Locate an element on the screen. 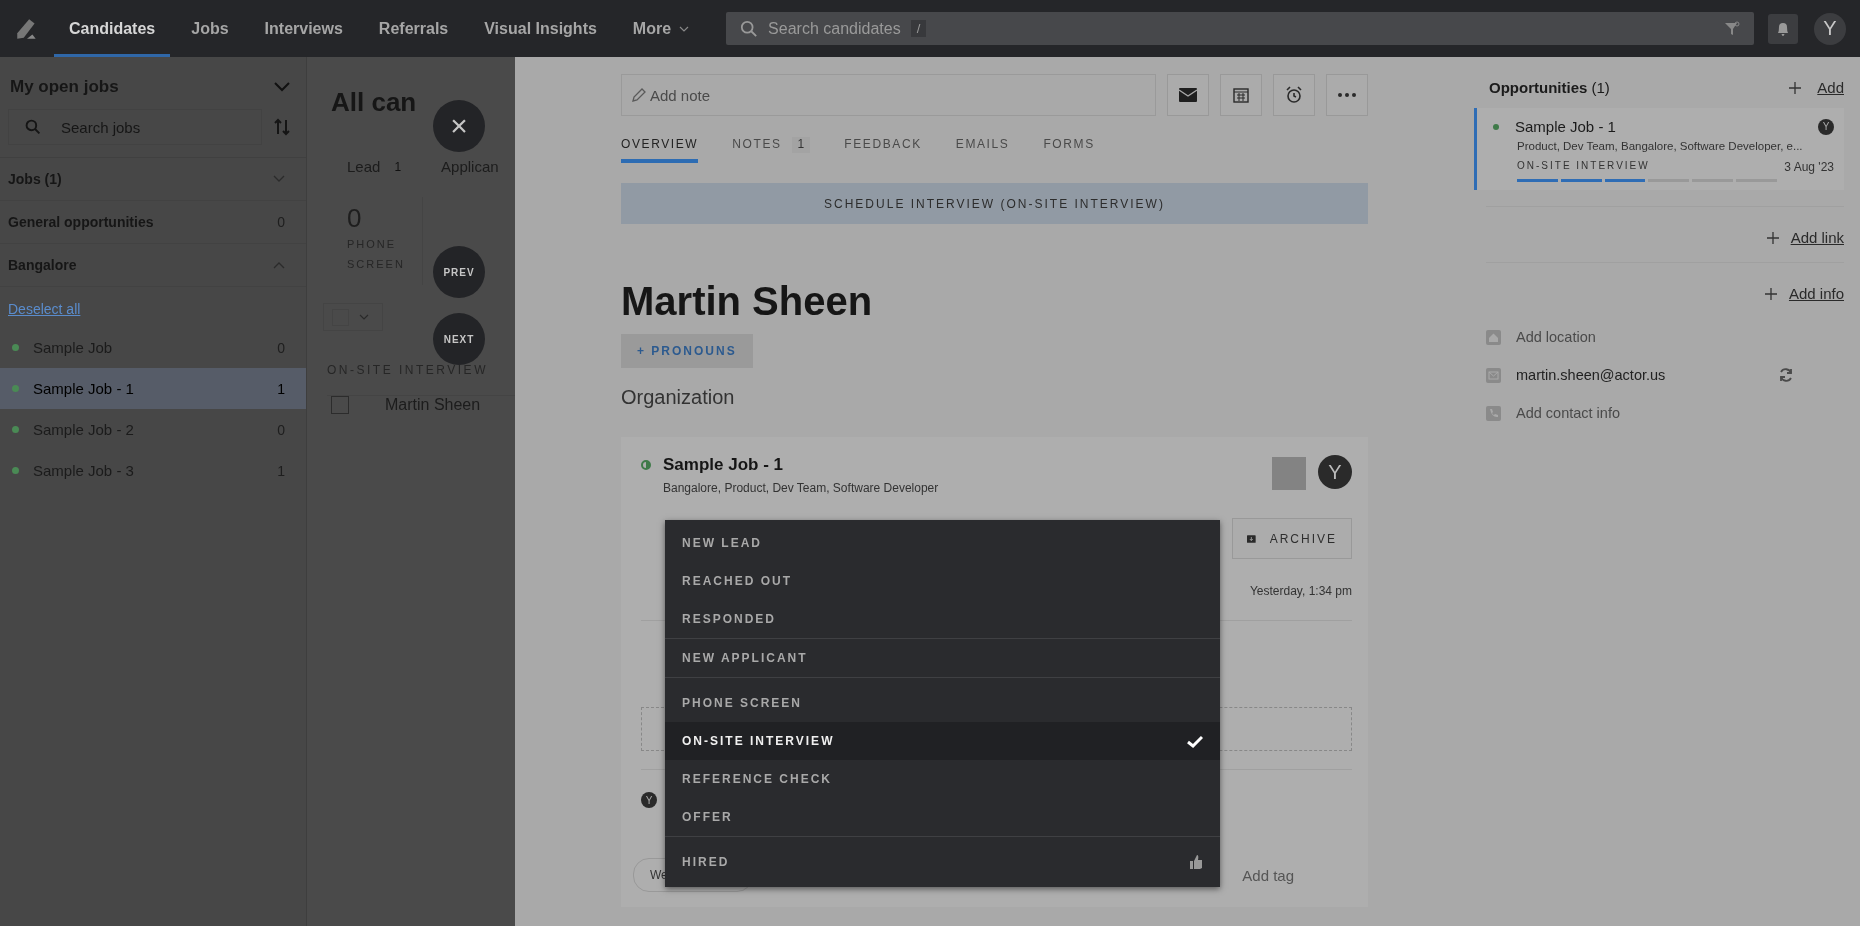 The image size is (1860, 926). archive-button: ARCHIVE is located at coordinates (1292, 538).